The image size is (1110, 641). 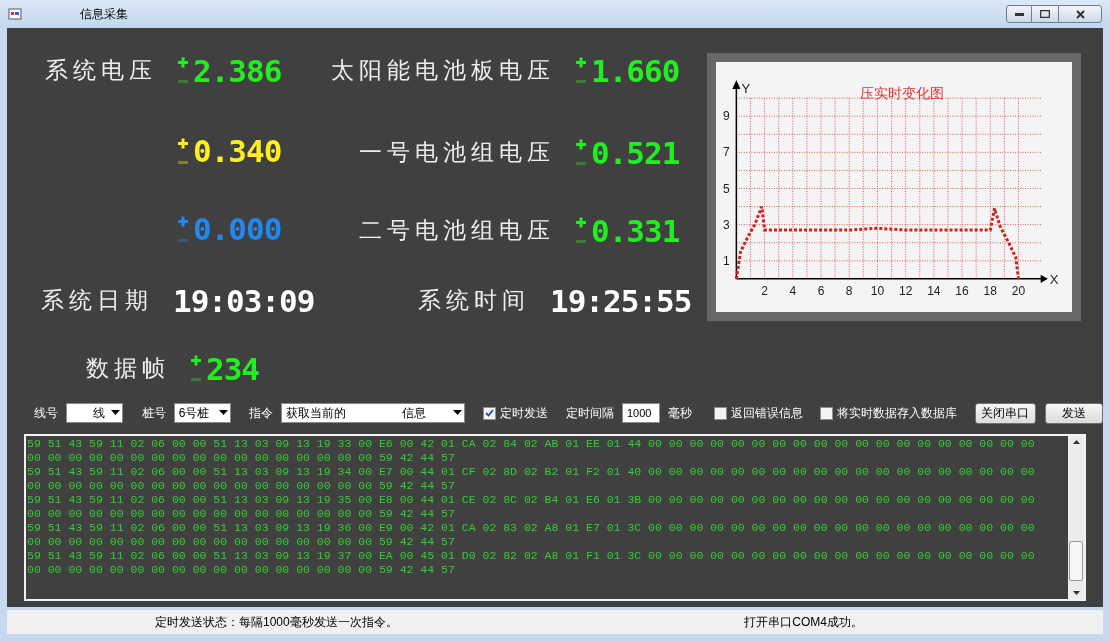 What do you see at coordinates (1076, 561) in the screenshot?
I see `scroll-thumb` at bounding box center [1076, 561].